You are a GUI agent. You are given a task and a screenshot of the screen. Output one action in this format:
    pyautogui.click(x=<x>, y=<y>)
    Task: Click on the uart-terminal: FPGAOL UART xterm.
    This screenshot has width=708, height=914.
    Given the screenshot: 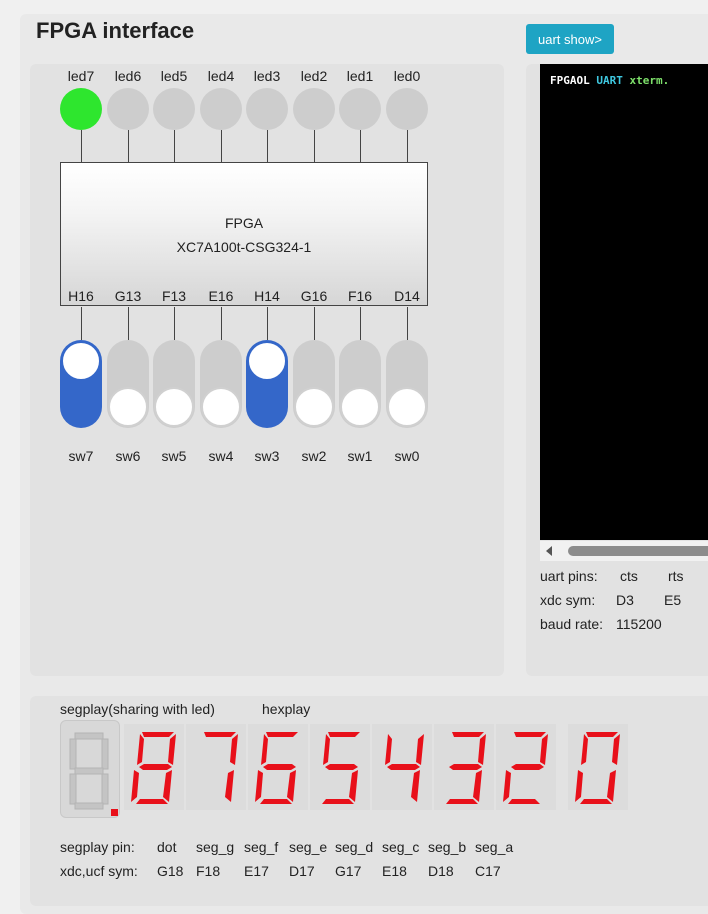 What is the action you would take?
    pyautogui.click(x=624, y=302)
    